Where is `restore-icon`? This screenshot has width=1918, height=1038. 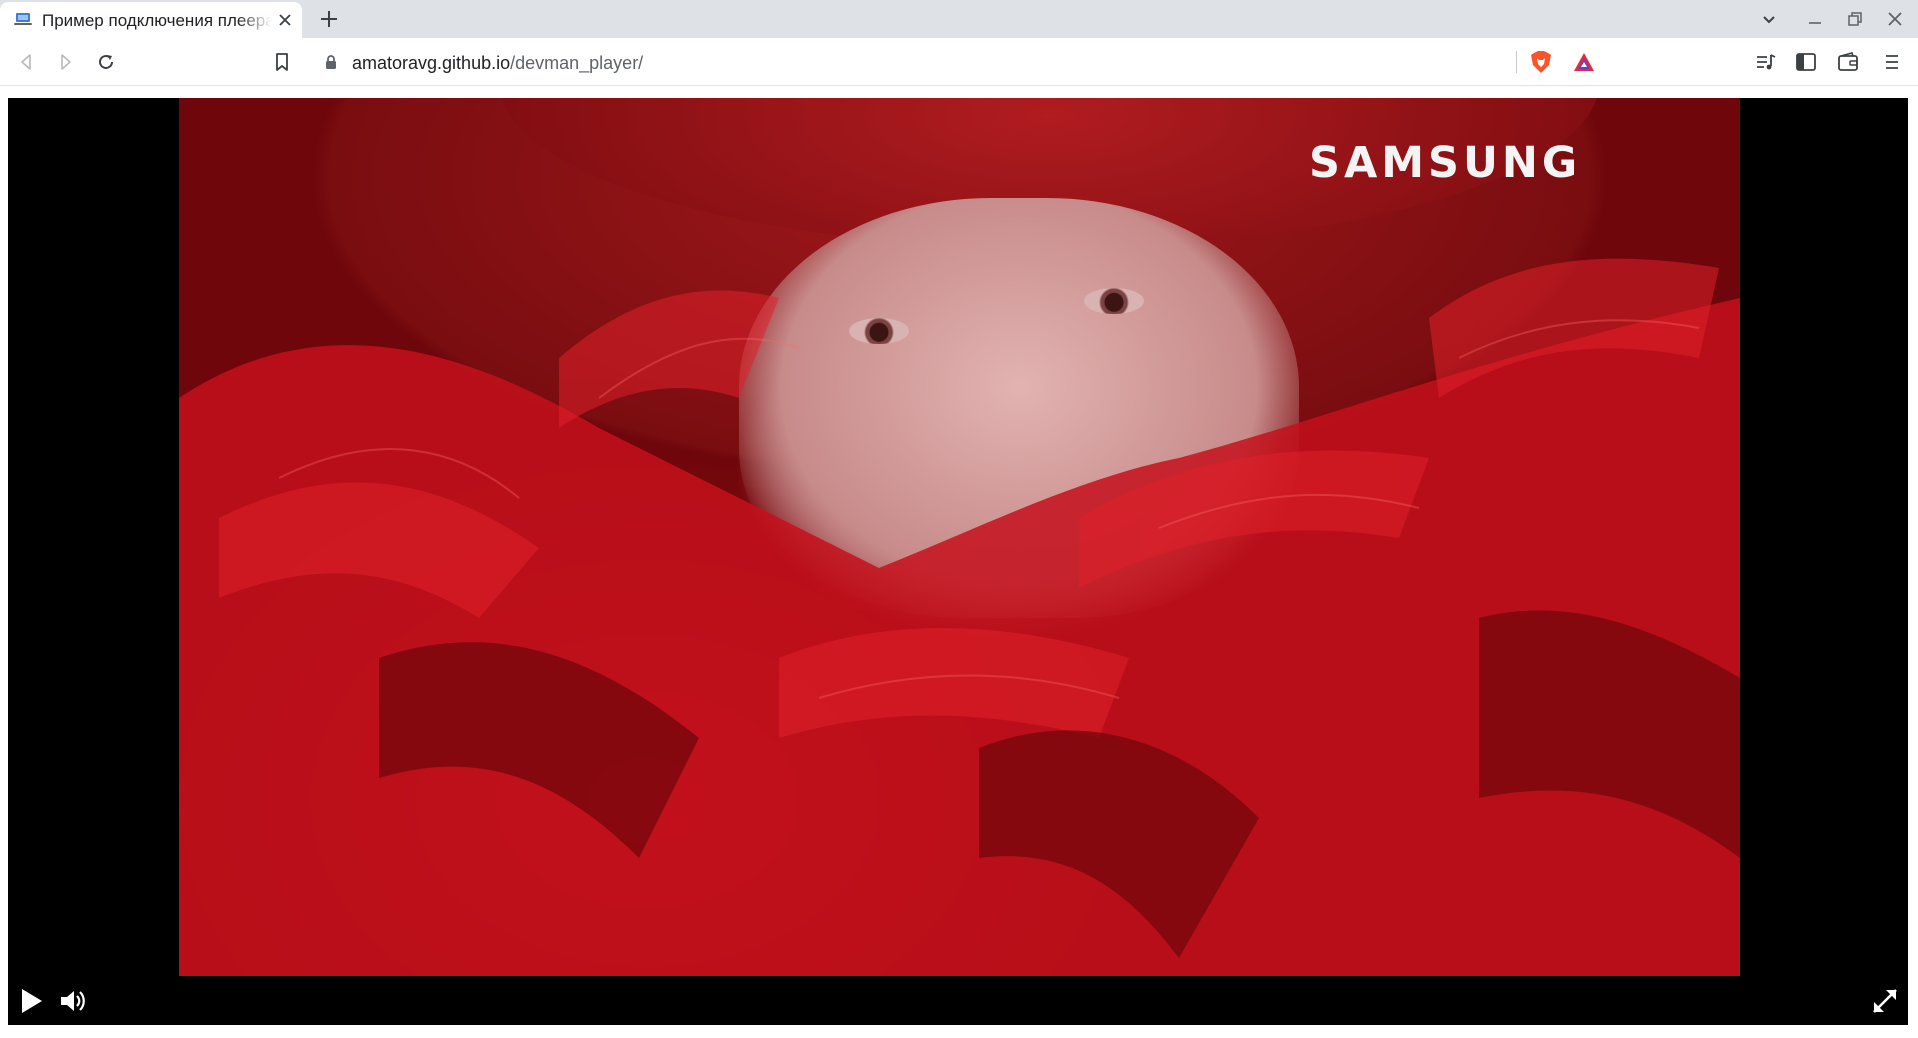 restore-icon is located at coordinates (1855, 19).